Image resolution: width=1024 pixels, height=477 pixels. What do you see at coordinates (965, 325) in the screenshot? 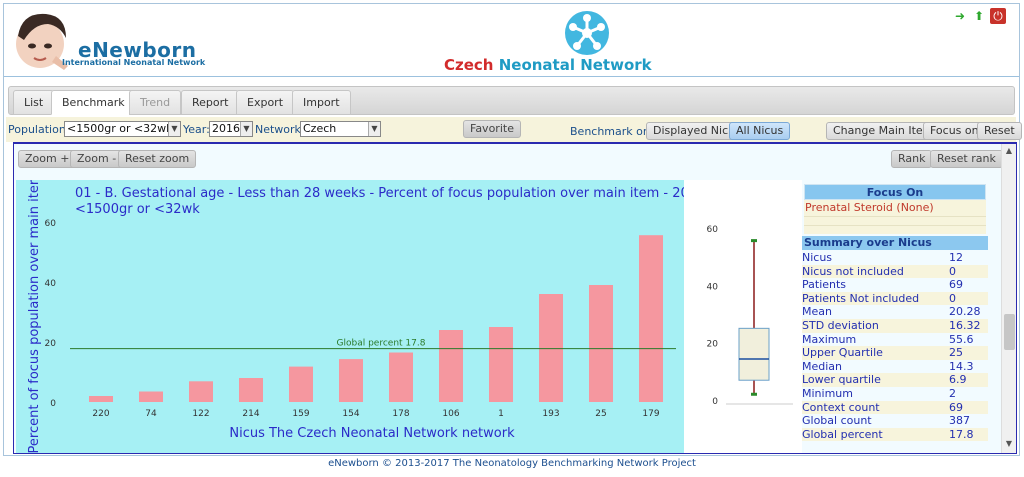
I see `summary-value: 16.32` at bounding box center [965, 325].